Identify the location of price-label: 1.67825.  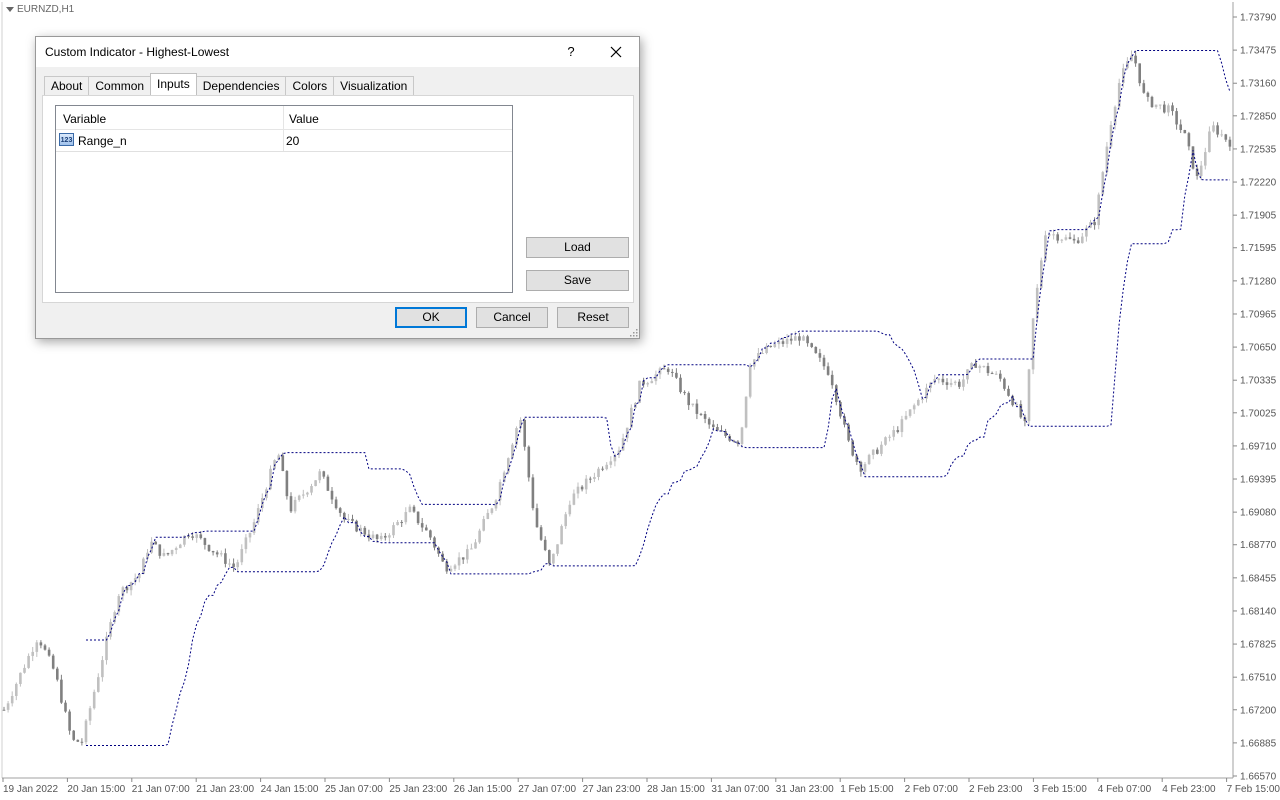
(1258, 645).